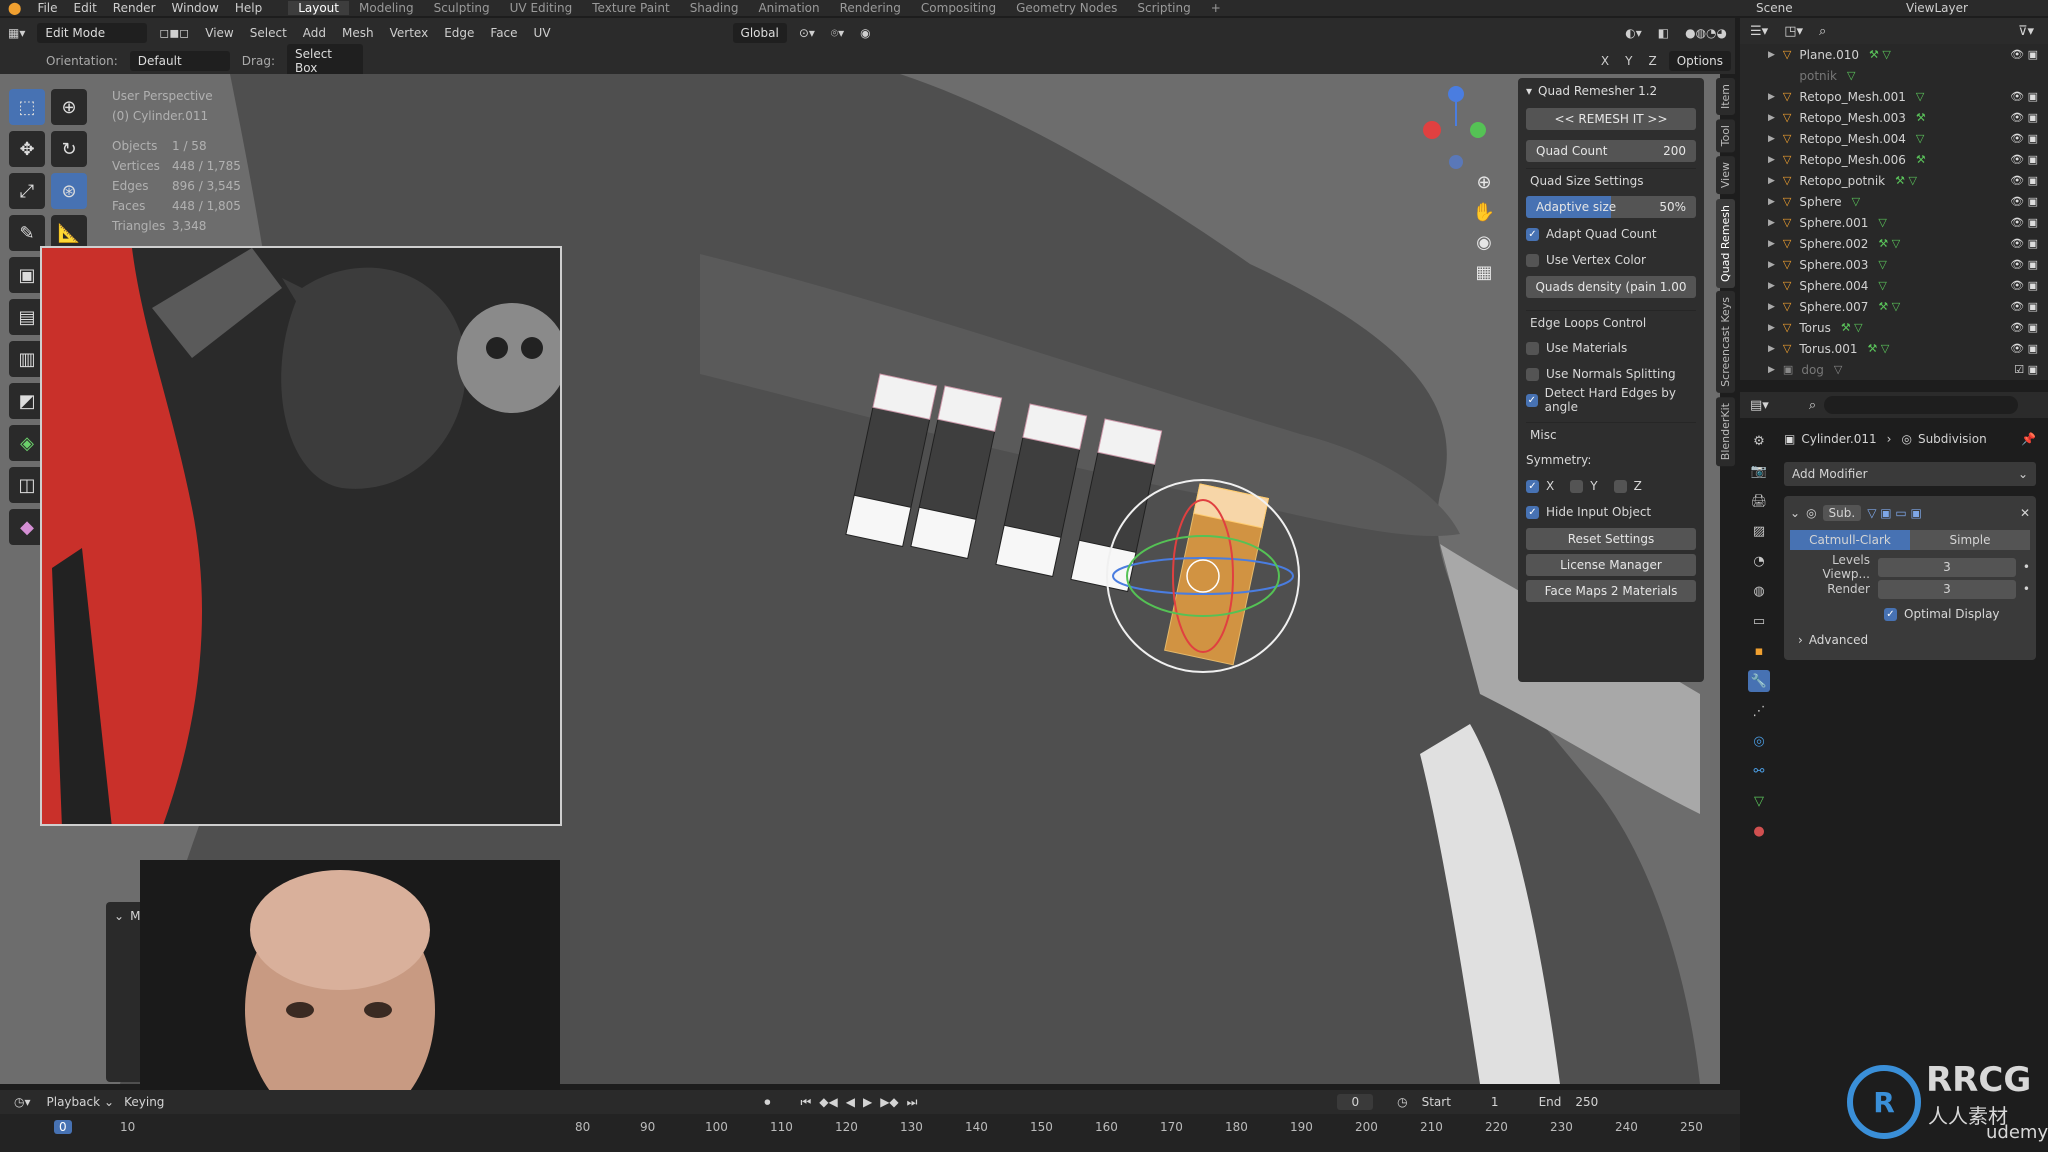 This screenshot has height=1152, width=2048. I want to click on menu-mesh: Mesh, so click(358, 33).